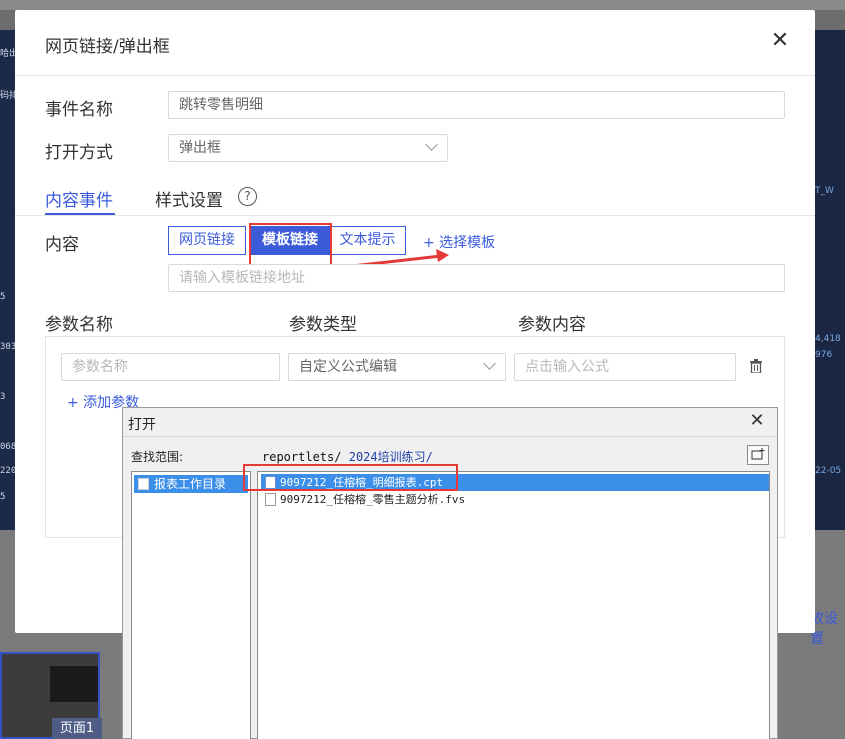  I want to click on directory-tree: 报表工作目录, so click(191, 605).